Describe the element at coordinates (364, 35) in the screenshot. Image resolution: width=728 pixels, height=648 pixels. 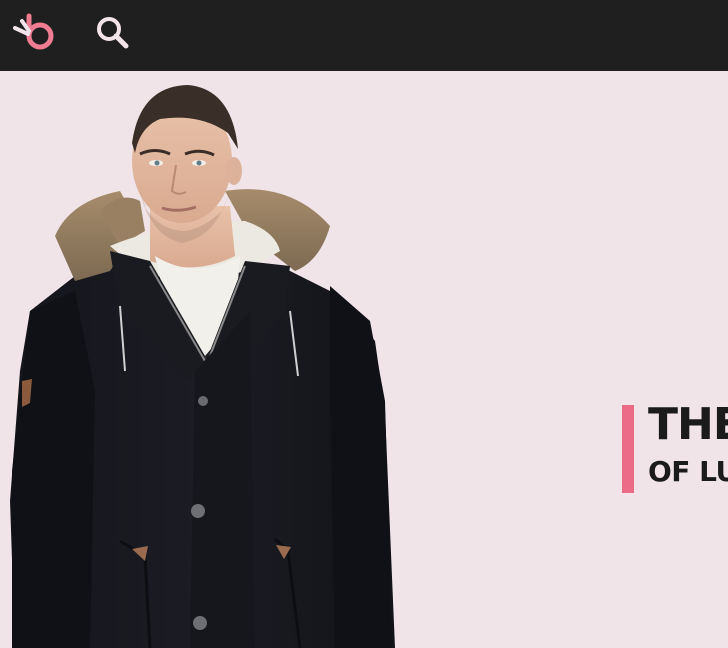
I see `top-navbar` at that location.